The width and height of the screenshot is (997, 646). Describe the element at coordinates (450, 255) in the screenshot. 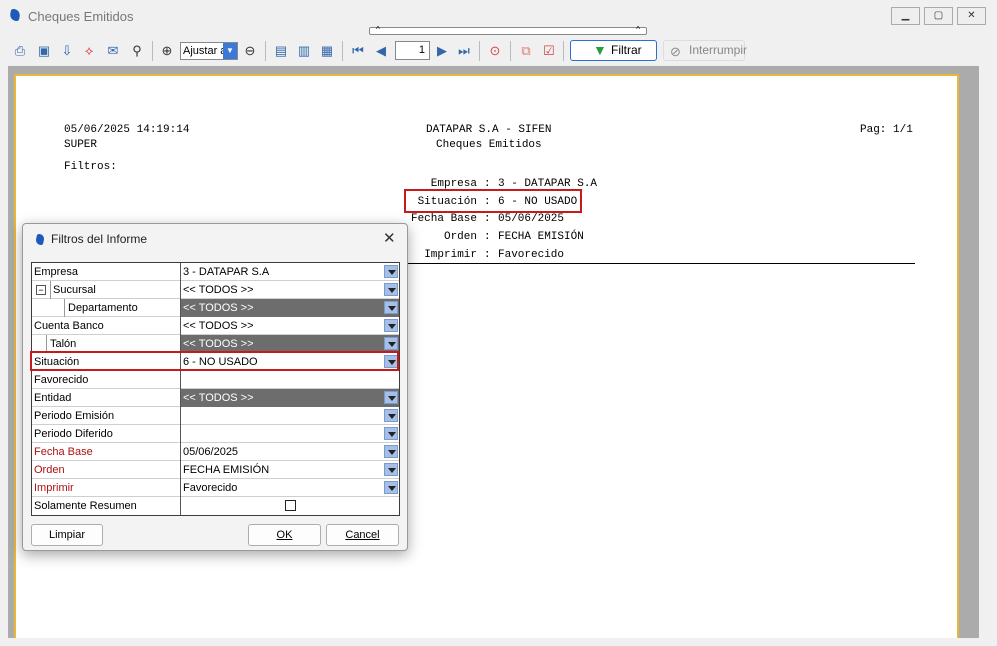

I see `param-label: Imprimir` at that location.